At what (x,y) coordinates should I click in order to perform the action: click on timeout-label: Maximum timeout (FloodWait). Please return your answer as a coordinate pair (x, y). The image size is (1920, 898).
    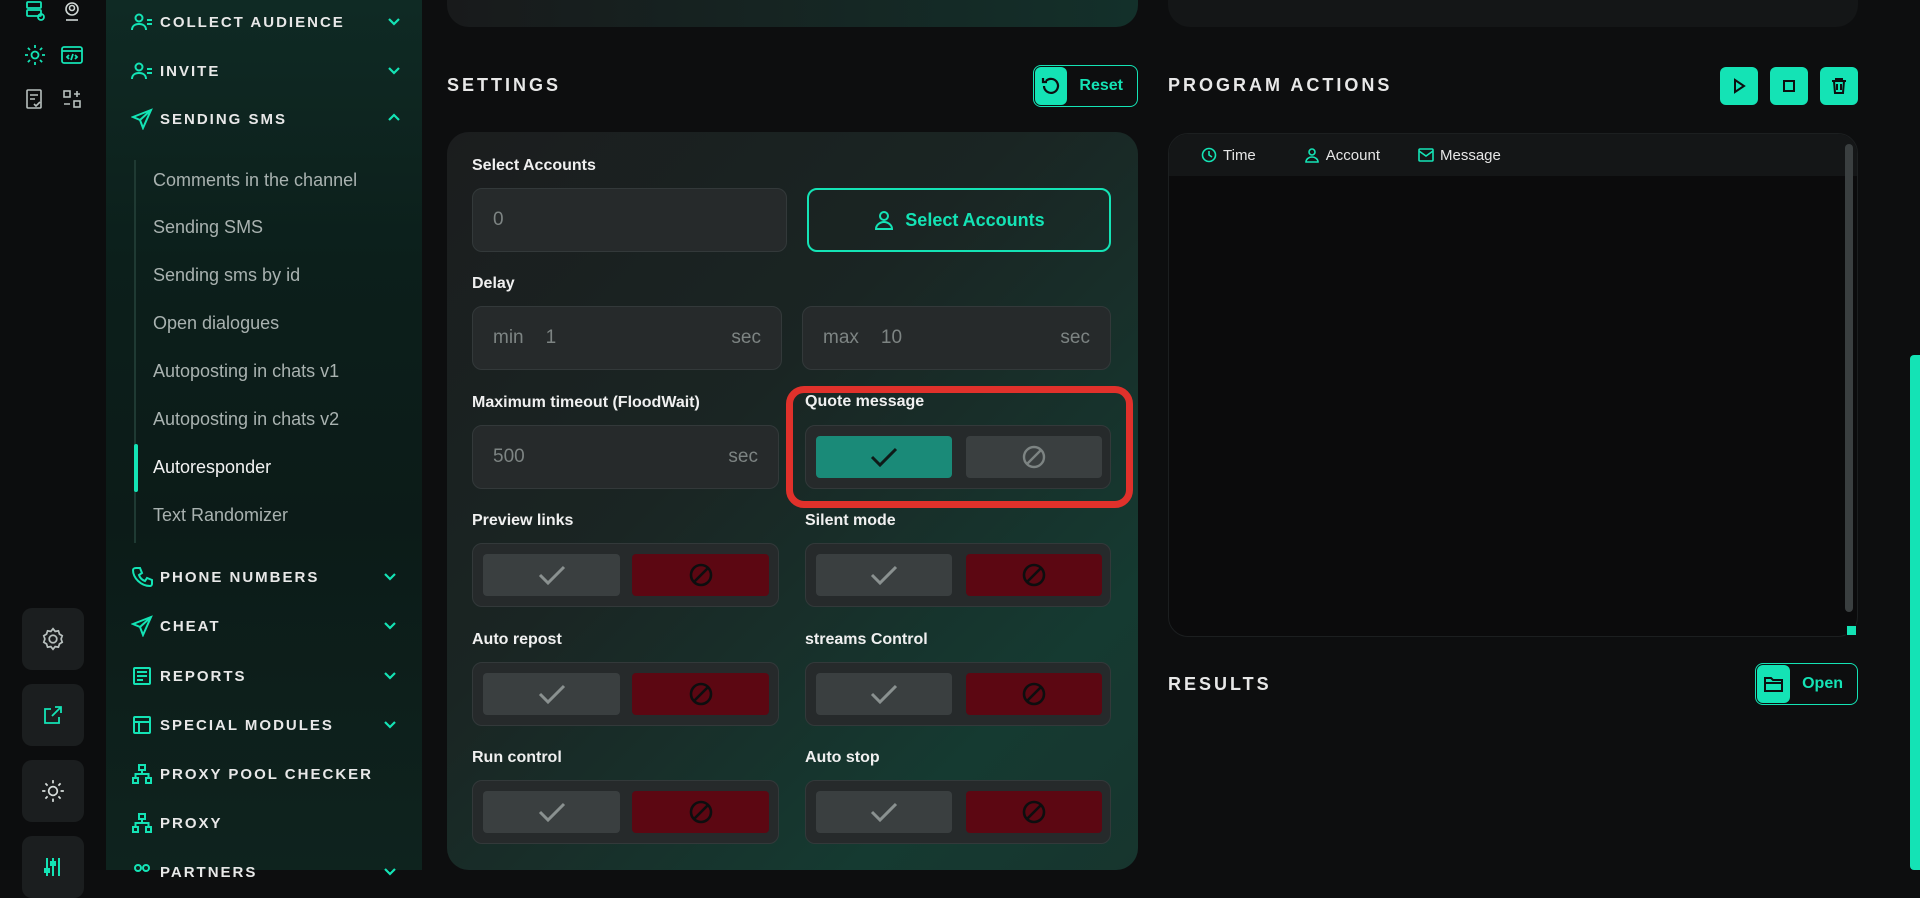
    Looking at the image, I should click on (586, 402).